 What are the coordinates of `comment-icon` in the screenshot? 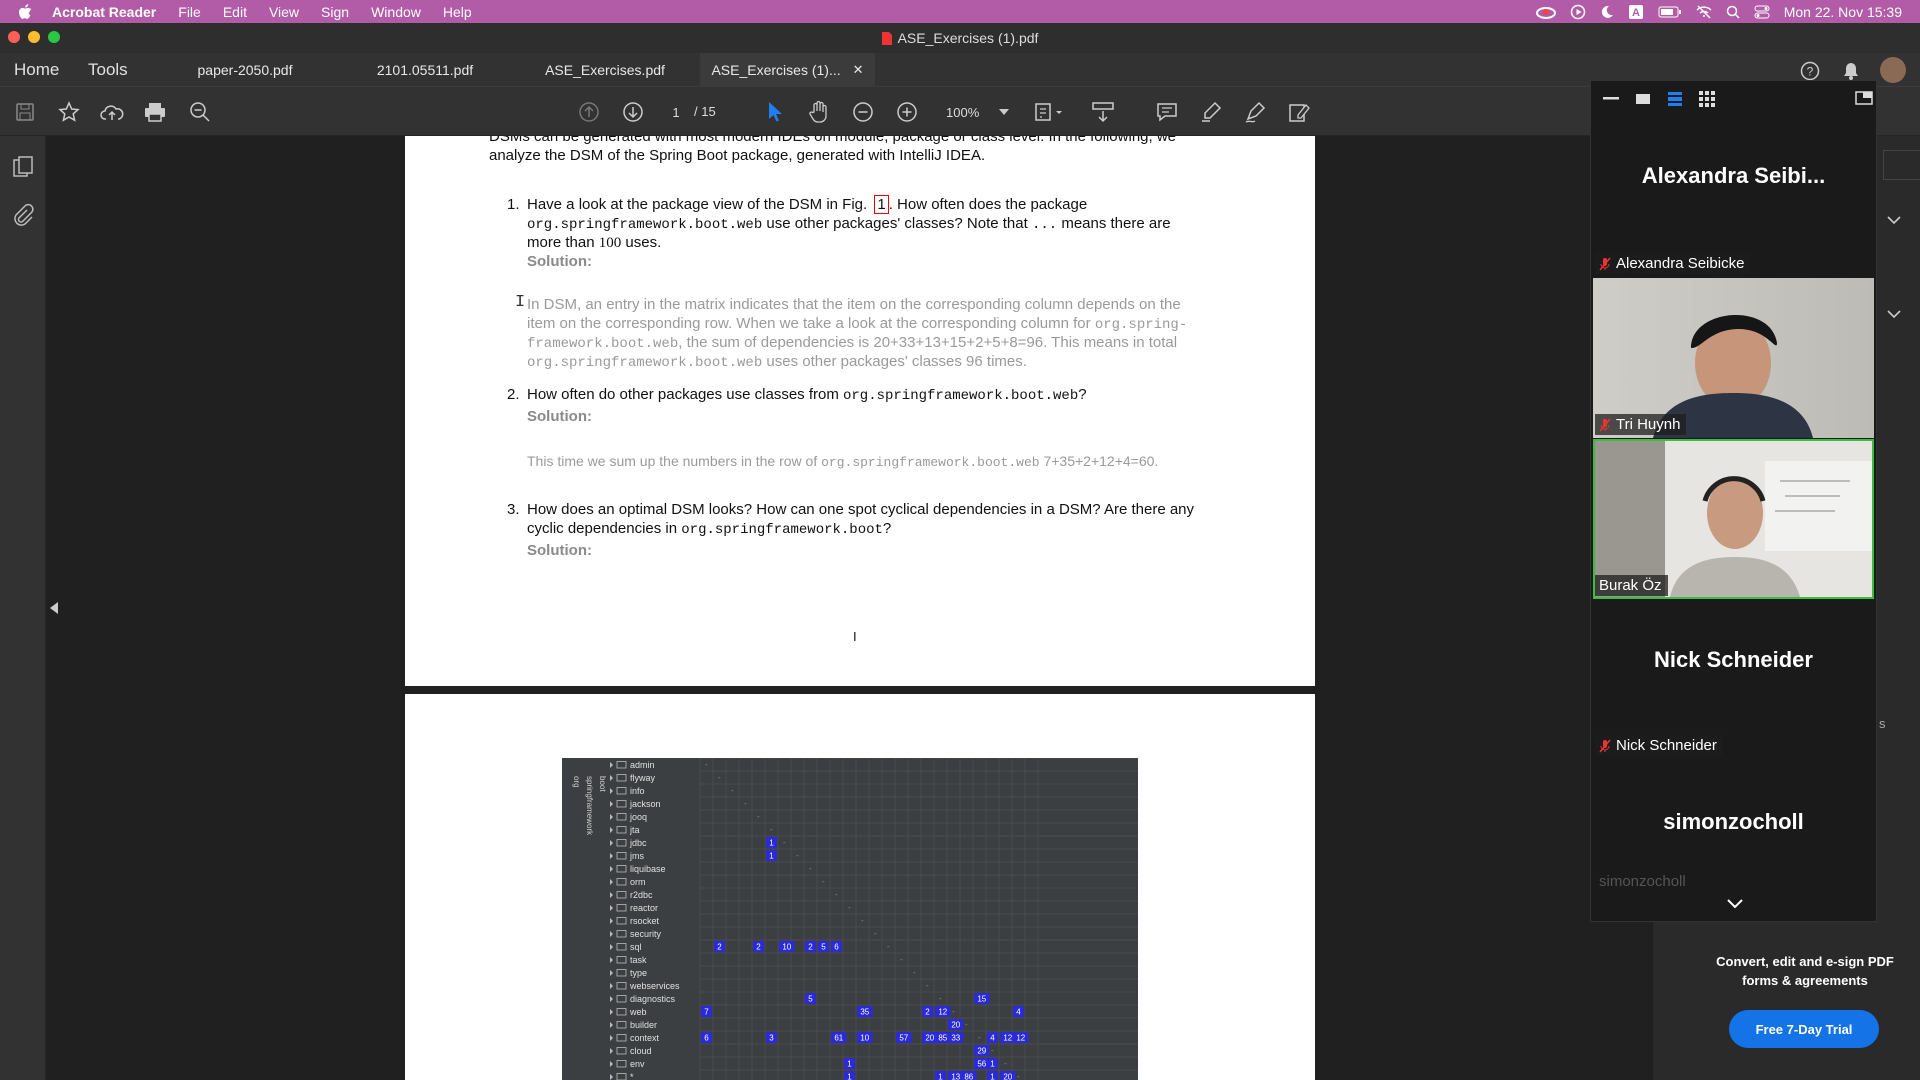 It's located at (1167, 112).